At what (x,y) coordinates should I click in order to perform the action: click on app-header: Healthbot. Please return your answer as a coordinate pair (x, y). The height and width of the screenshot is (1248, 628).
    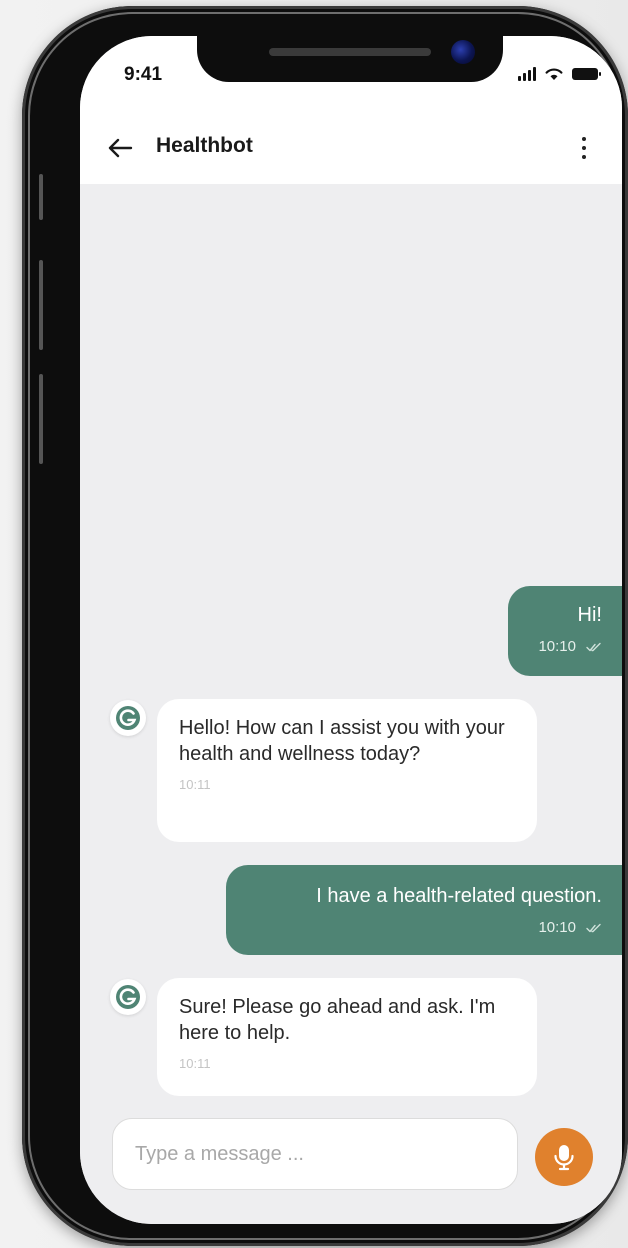
    Looking at the image, I should click on (351, 150).